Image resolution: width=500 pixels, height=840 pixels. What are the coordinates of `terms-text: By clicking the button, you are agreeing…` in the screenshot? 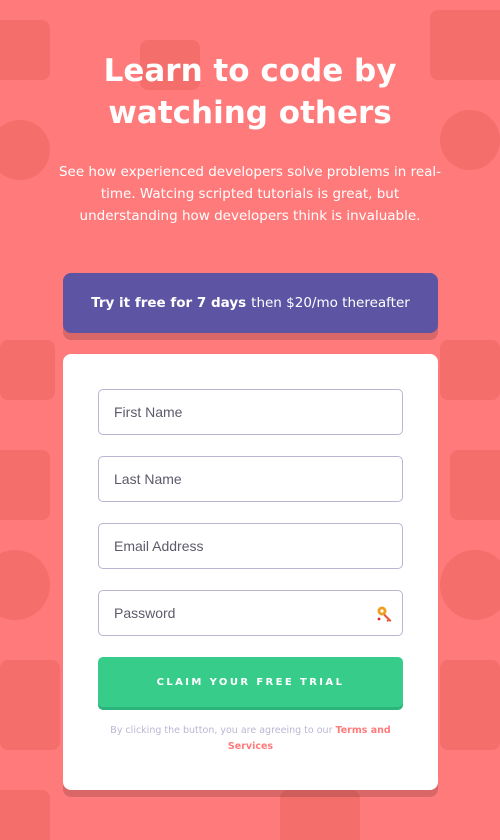 It's located at (221, 730).